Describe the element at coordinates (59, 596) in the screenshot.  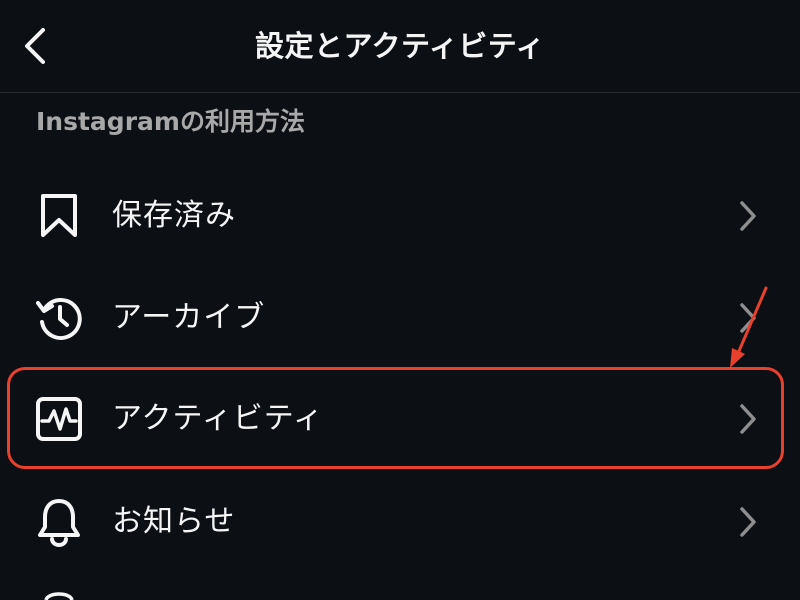
I see `partial-next-icon` at that location.